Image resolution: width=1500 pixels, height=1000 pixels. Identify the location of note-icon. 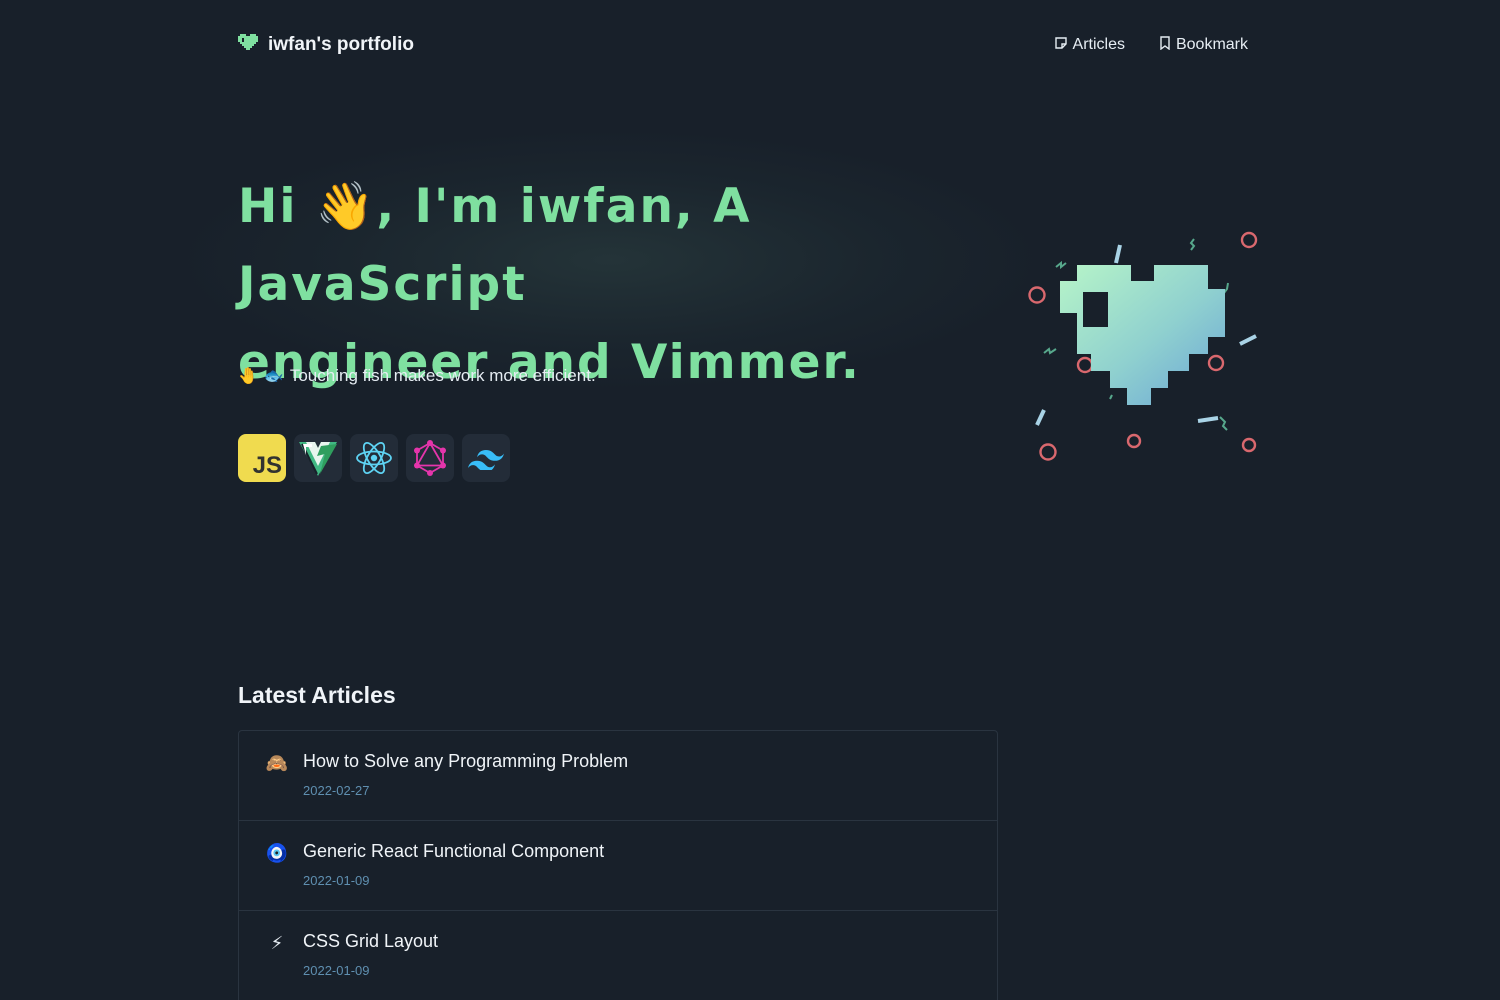
(1061, 45).